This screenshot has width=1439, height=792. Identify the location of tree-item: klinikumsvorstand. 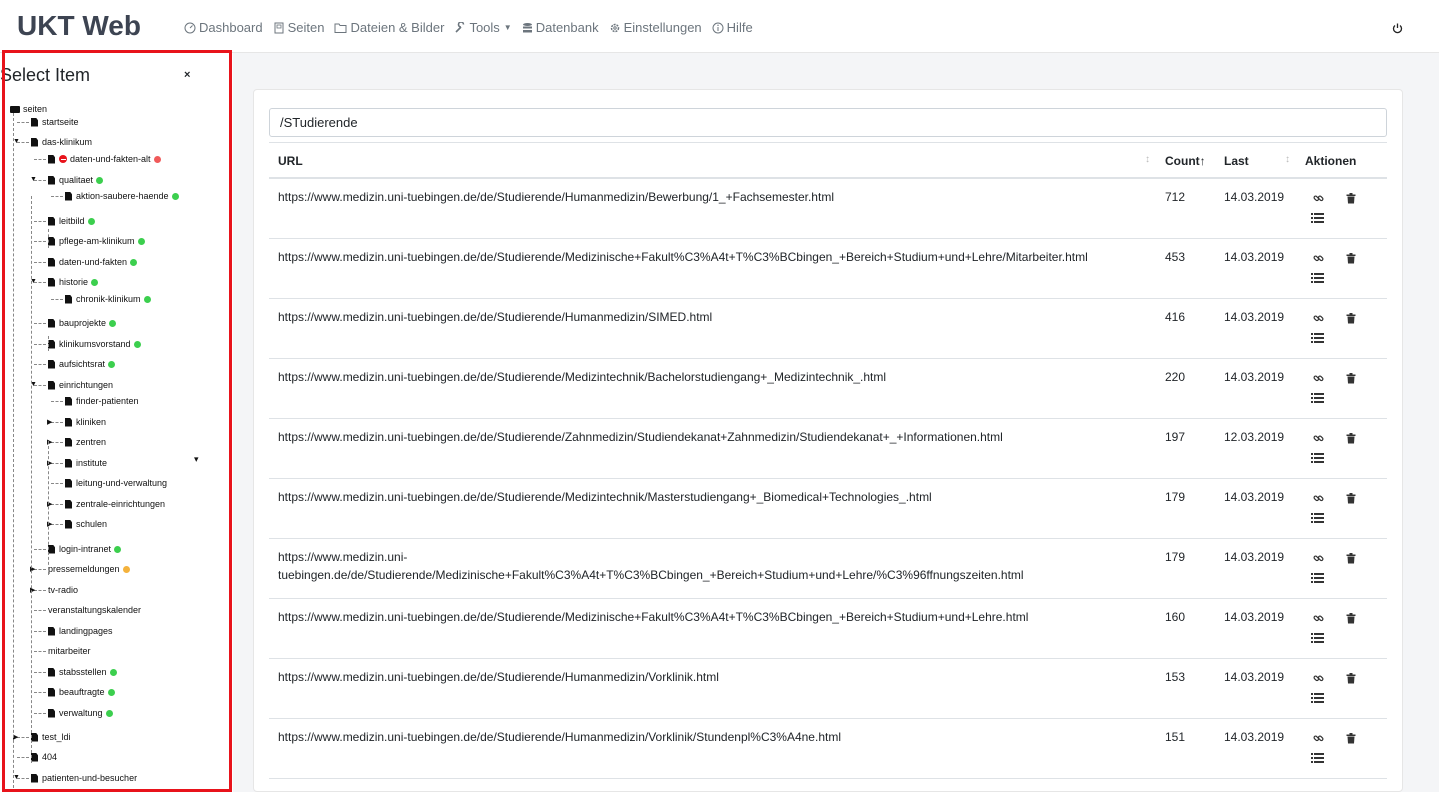
(94, 344).